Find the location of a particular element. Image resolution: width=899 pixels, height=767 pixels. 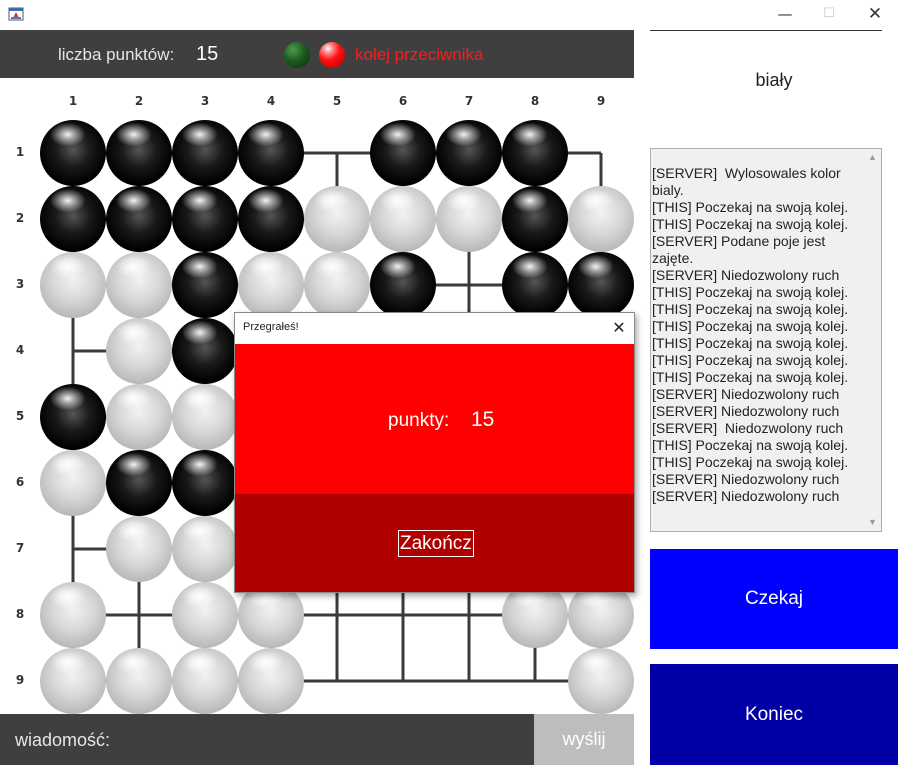

row-label: 9 is located at coordinates (20, 680).